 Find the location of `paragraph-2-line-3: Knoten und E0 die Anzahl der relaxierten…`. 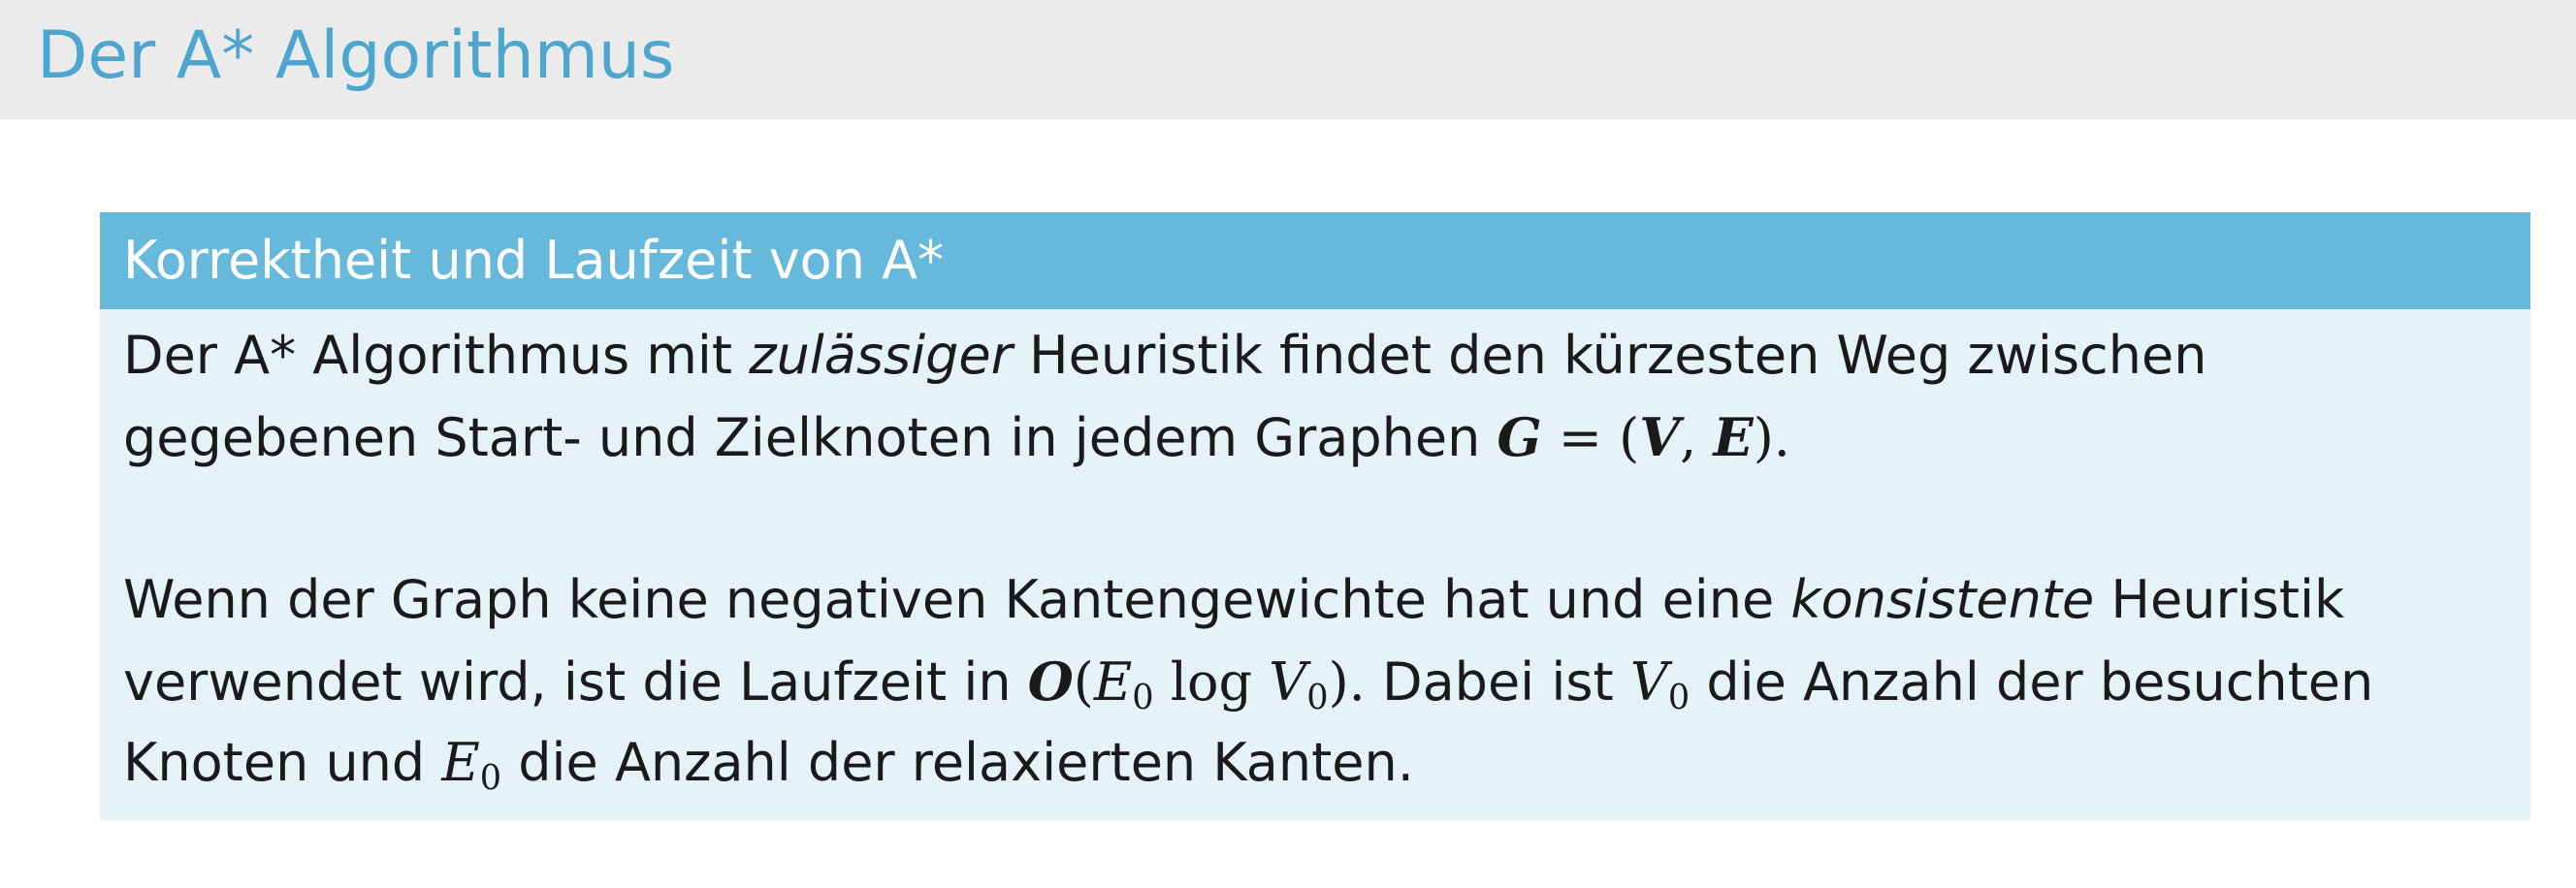

paragraph-2-line-3: Knoten und E0 die Anzahl der relaxierten… is located at coordinates (1315, 763).